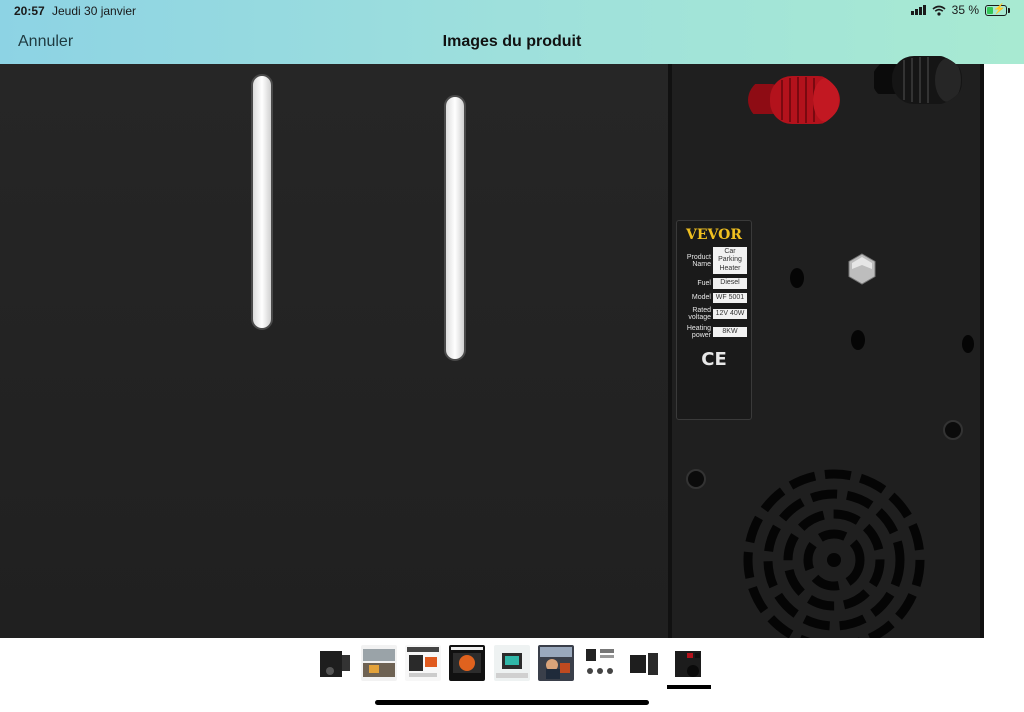 Image resolution: width=1024 pixels, height=712 pixels. What do you see at coordinates (1009, 10) in the screenshot?
I see `battery-cap` at bounding box center [1009, 10].